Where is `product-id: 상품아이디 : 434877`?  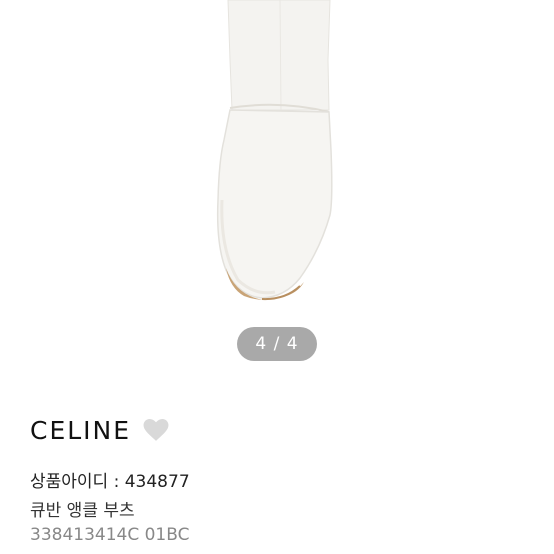 product-id: 상품아이디 : 434877 is located at coordinates (110, 482).